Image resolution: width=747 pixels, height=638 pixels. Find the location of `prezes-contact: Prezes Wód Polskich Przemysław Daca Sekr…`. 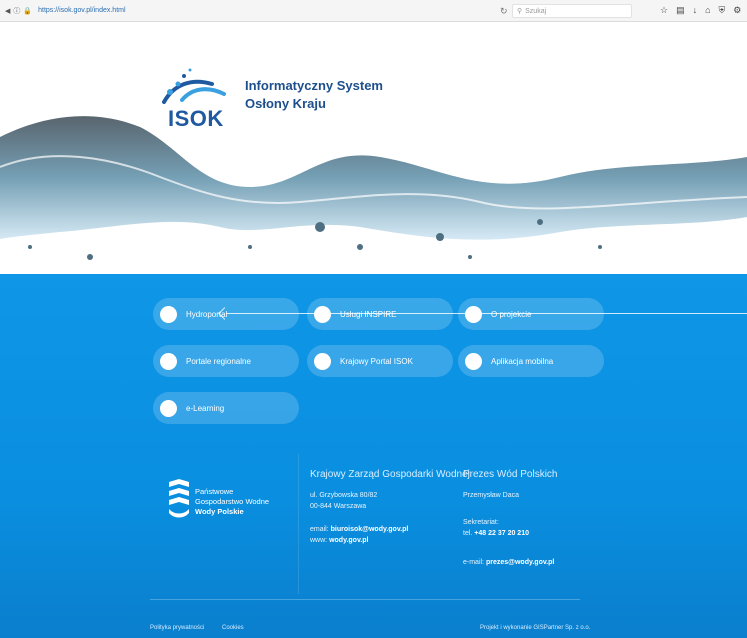

prezes-contact: Prezes Wód Polskich Przemysław Daca Sekr… is located at coordinates (510, 518).